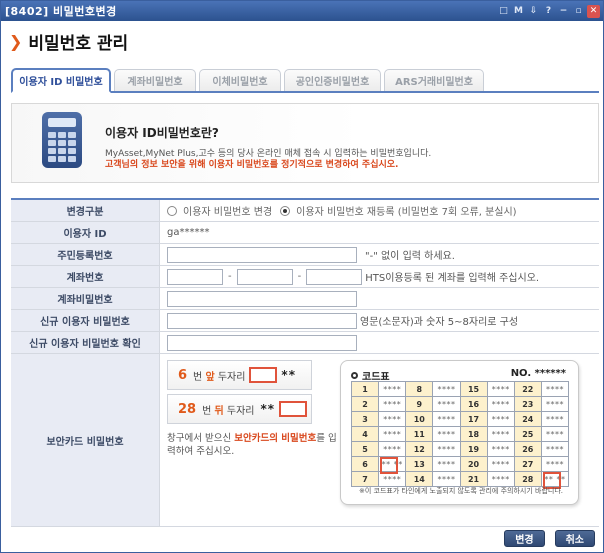  I want to click on minimize-icon: −, so click(563, 11).